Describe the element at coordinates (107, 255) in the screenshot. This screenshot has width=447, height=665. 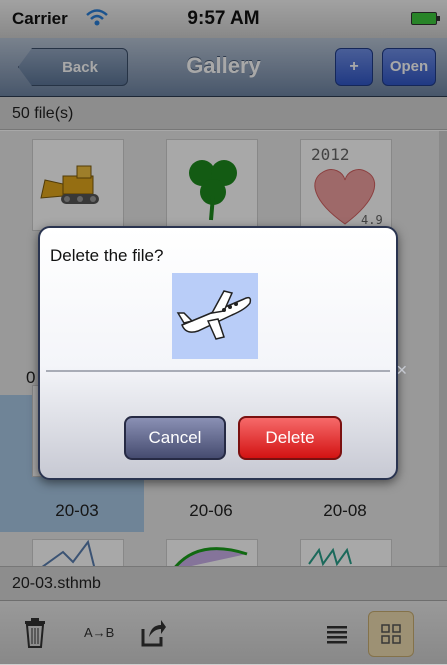
I see `dialog-title: Delete the file?` at that location.